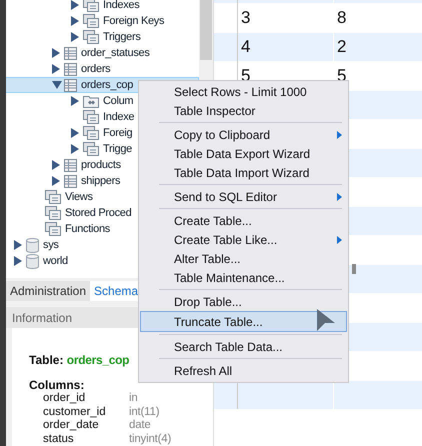  I want to click on menu-item: Table Data Export Wizard, so click(243, 153).